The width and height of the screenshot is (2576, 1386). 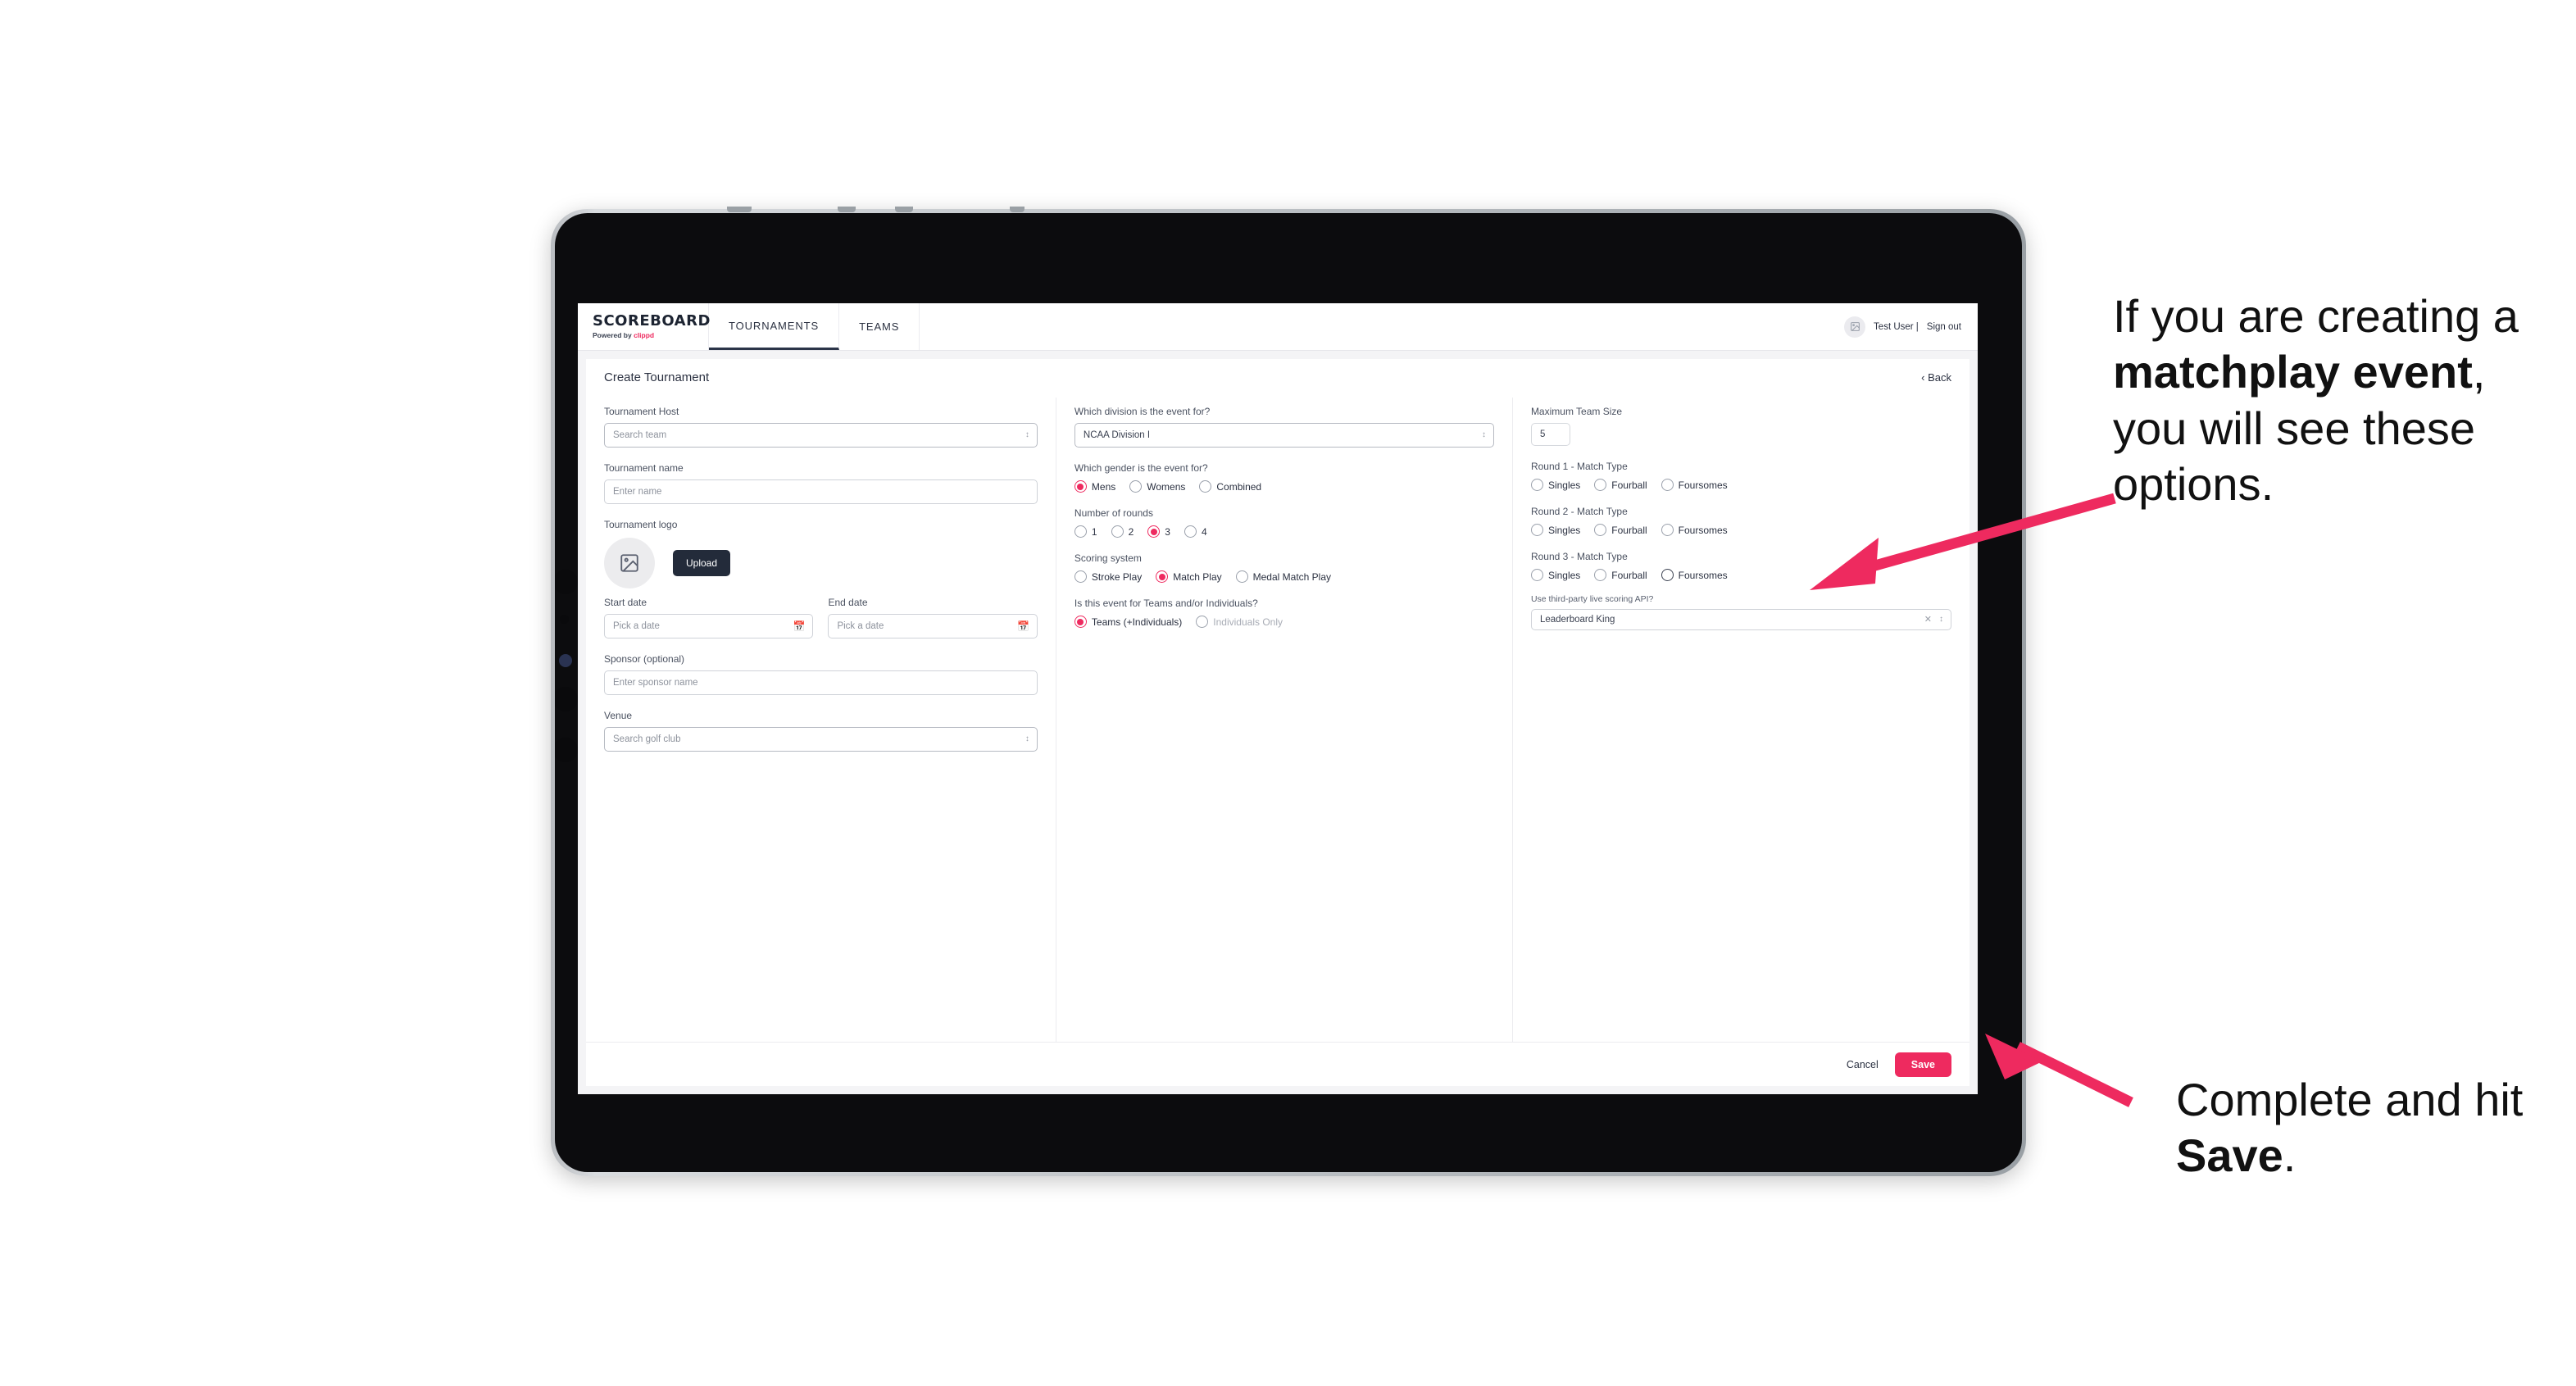 I want to click on scoring-option-0: Stroke Play, so click(x=1108, y=576).